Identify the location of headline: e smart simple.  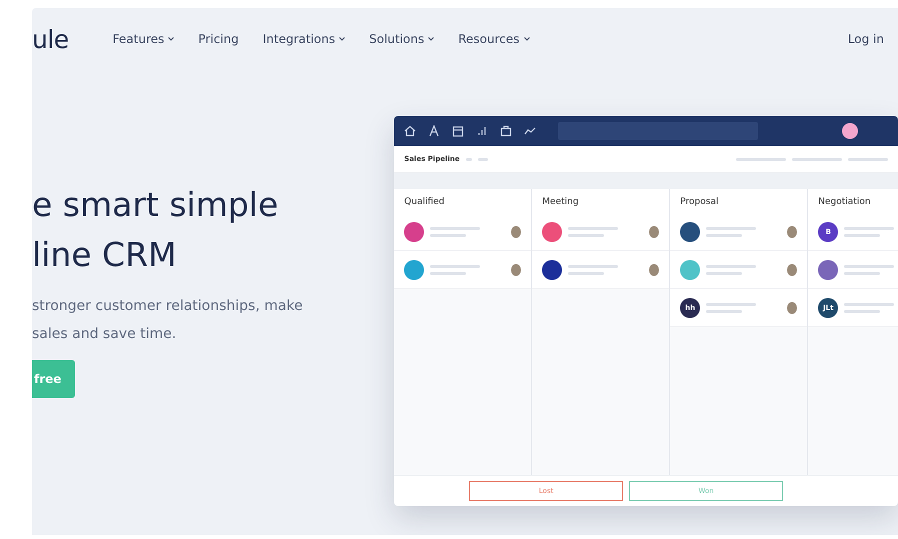
(156, 205).